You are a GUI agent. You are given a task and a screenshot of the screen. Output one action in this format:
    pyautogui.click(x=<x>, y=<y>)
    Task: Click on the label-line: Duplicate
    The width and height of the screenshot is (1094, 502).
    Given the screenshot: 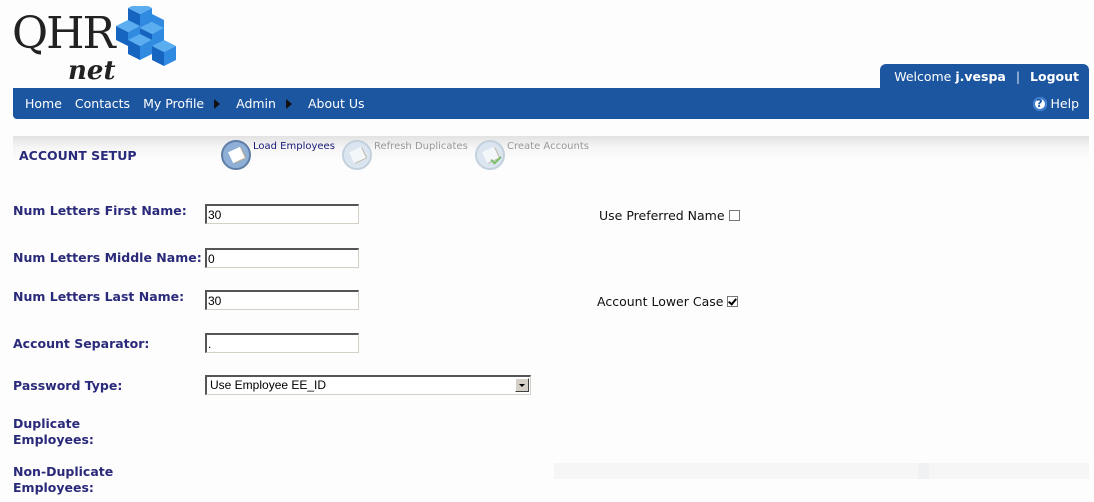 What is the action you would take?
    pyautogui.click(x=47, y=423)
    